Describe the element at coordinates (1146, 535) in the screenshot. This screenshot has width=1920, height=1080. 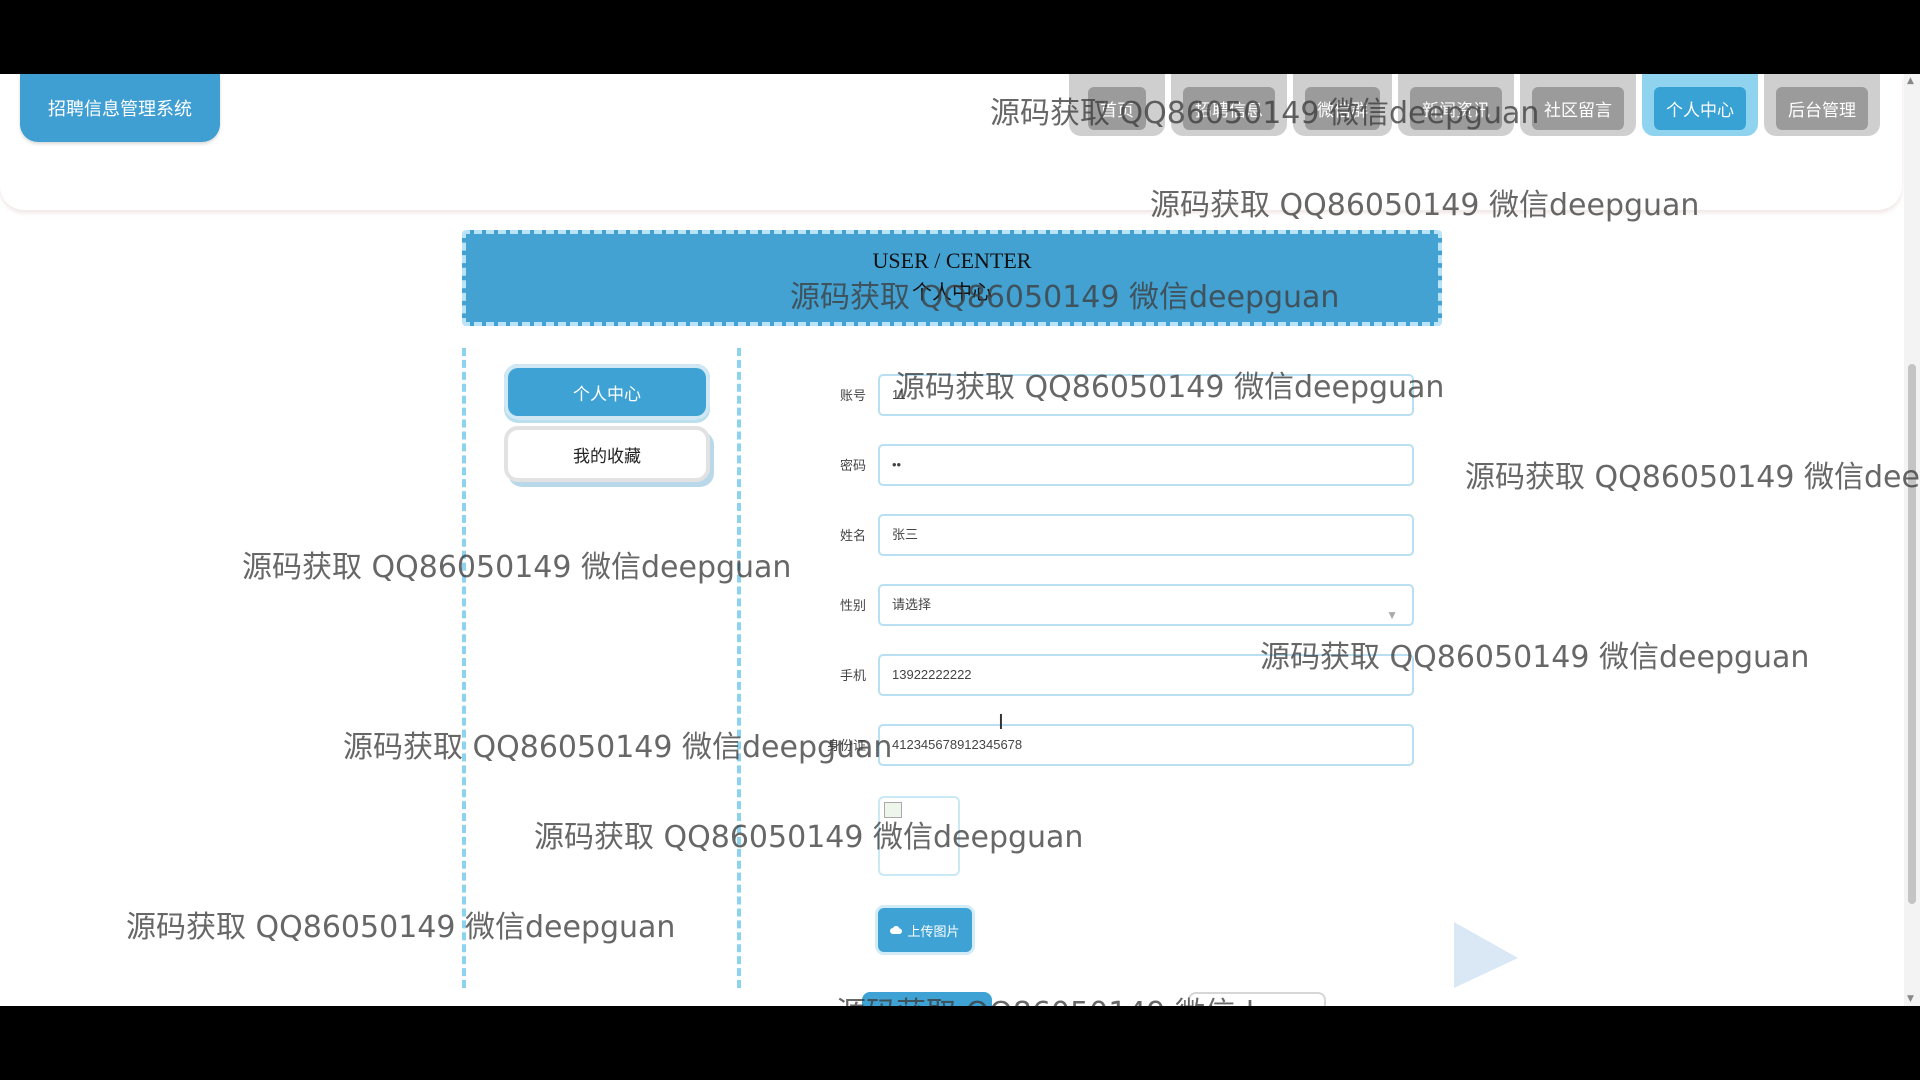
I see `name-field: 张三` at that location.